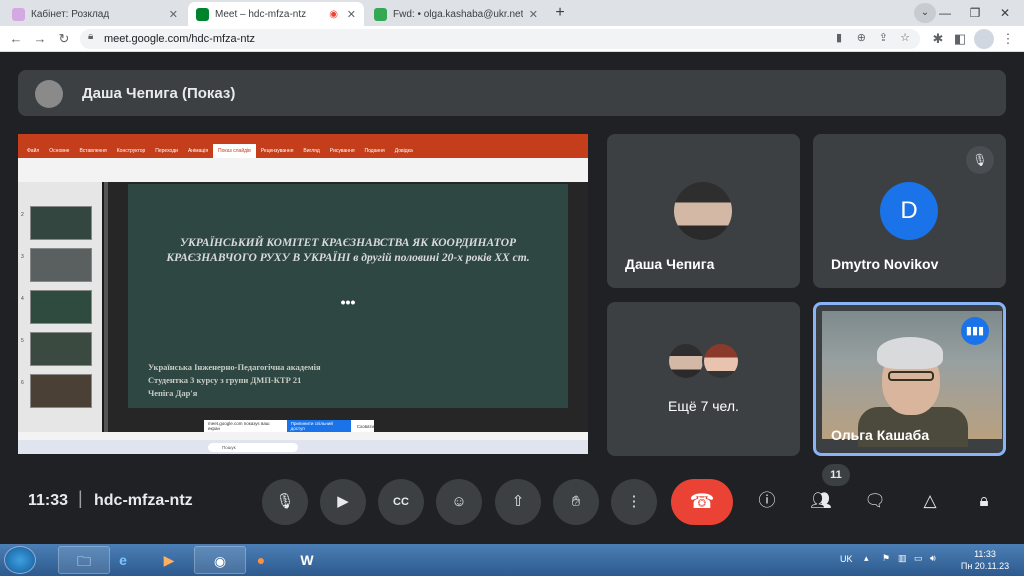  I want to click on participant-count-badge: 11, so click(836, 475).